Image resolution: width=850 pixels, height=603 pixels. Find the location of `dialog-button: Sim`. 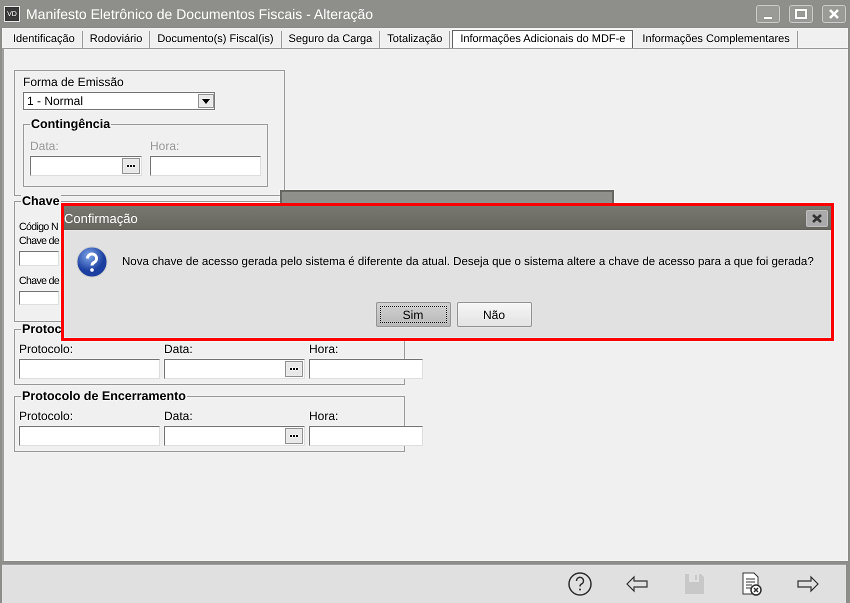

dialog-button: Sim is located at coordinates (413, 314).